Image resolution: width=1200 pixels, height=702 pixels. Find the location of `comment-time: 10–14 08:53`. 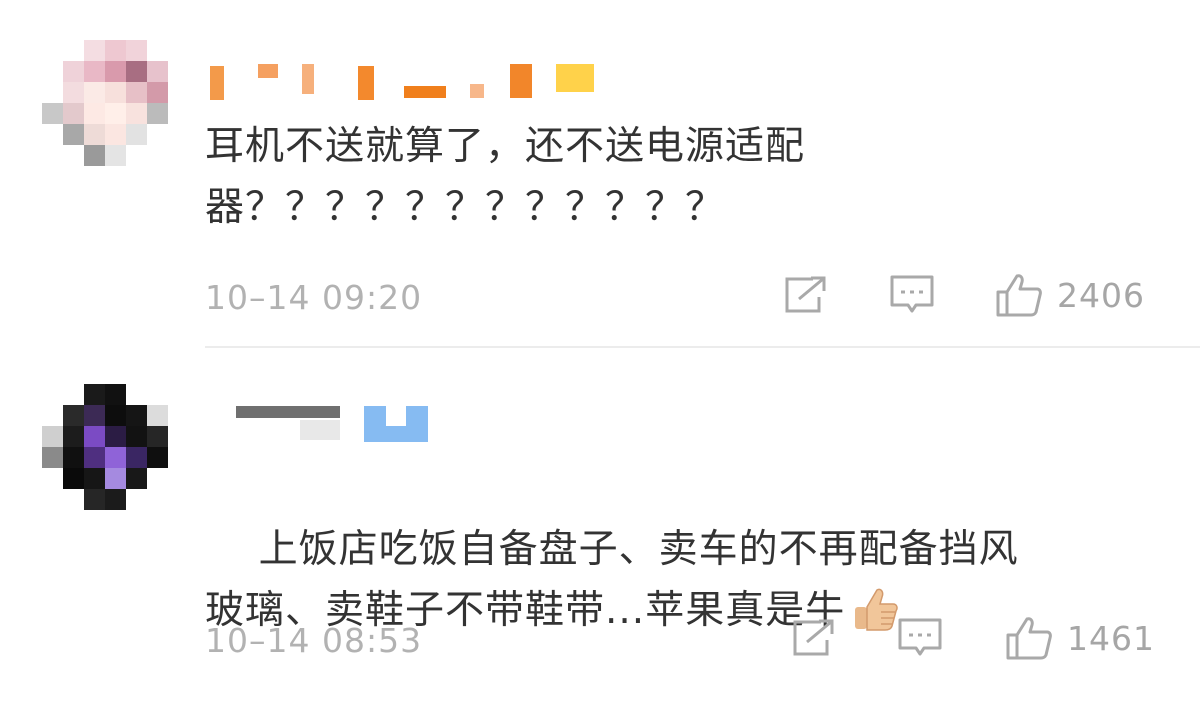

comment-time: 10–14 08:53 is located at coordinates (314, 640).